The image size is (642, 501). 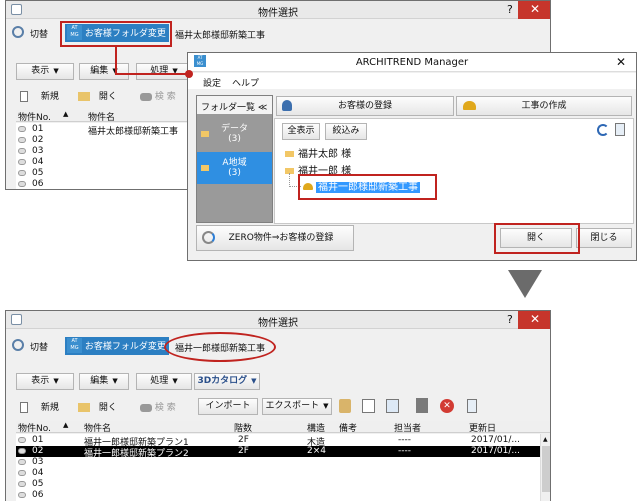 I want to click on manager-close-button: ✕, so click(x=621, y=62).